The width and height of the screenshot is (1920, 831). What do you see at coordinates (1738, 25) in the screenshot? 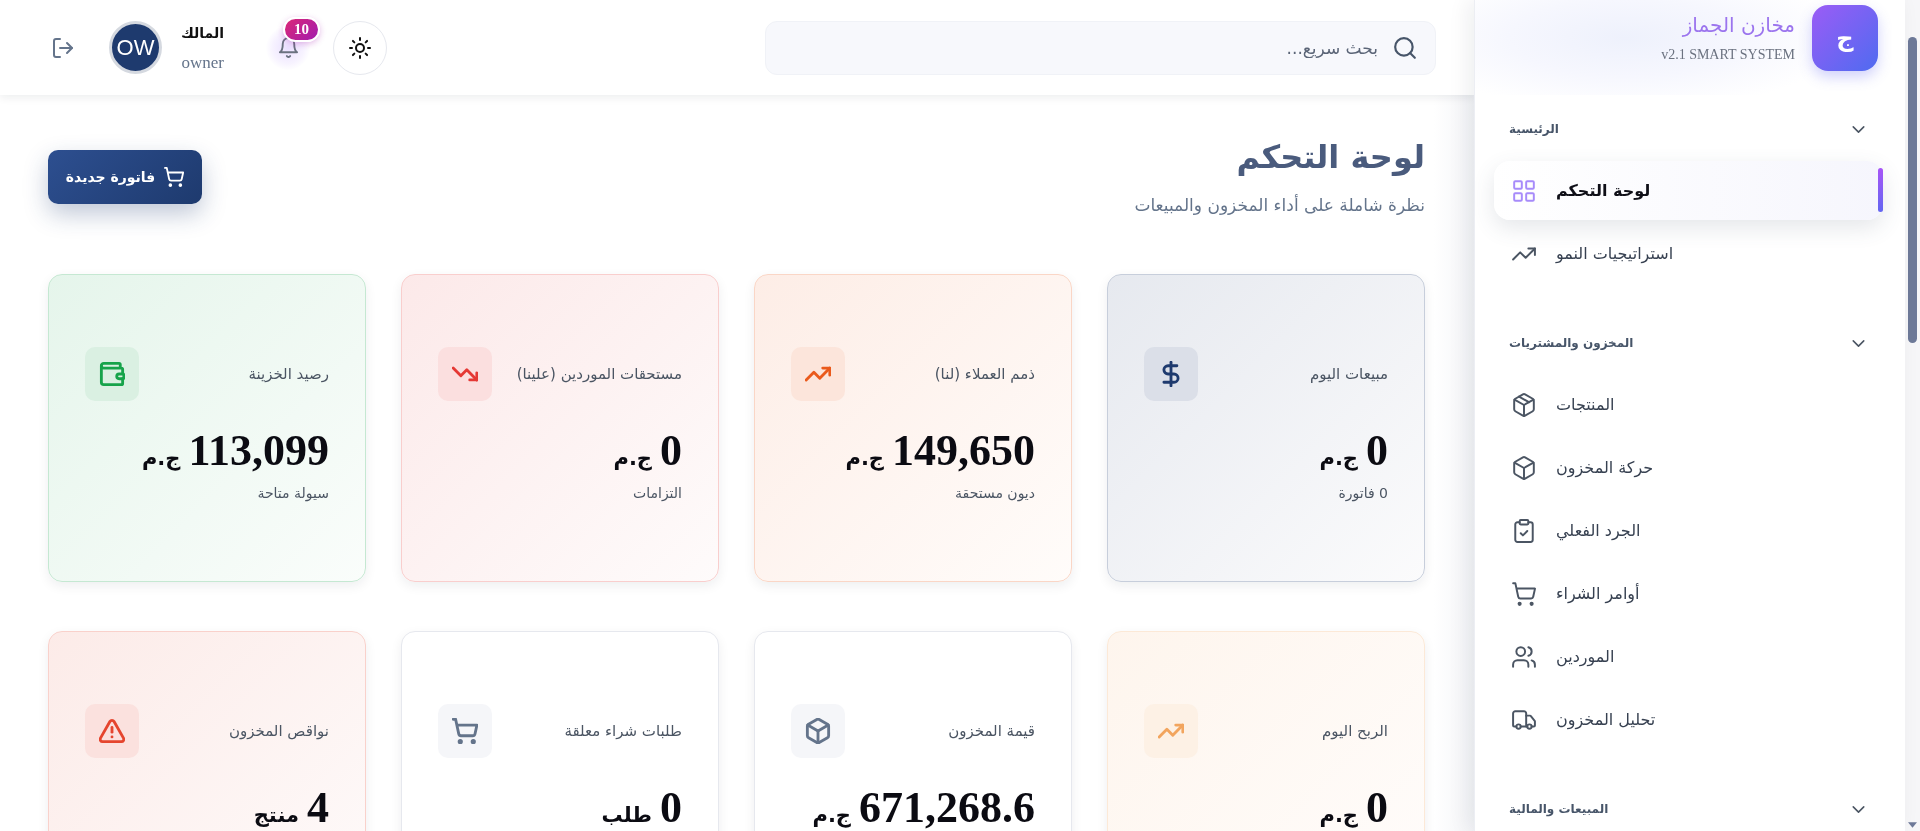
I see `app-title: مخازن الجماز` at bounding box center [1738, 25].